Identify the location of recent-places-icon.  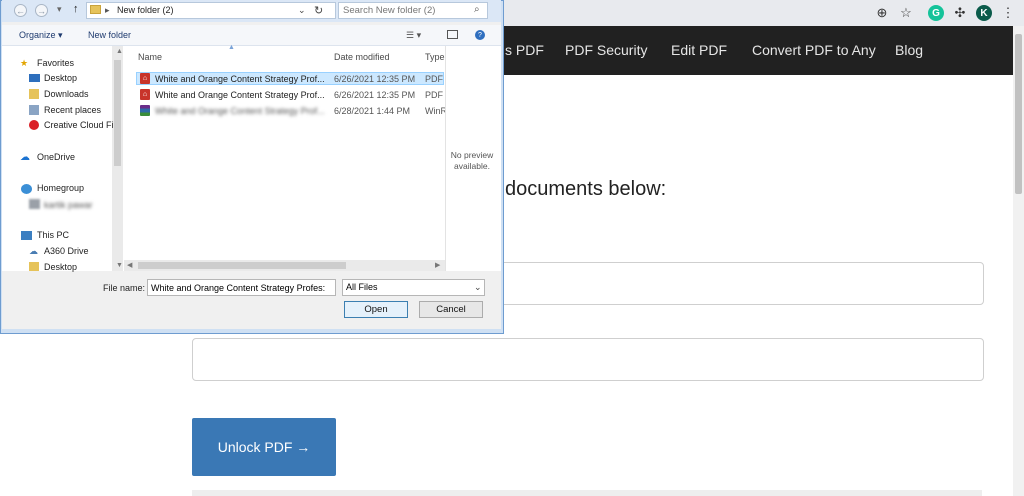
(34, 110).